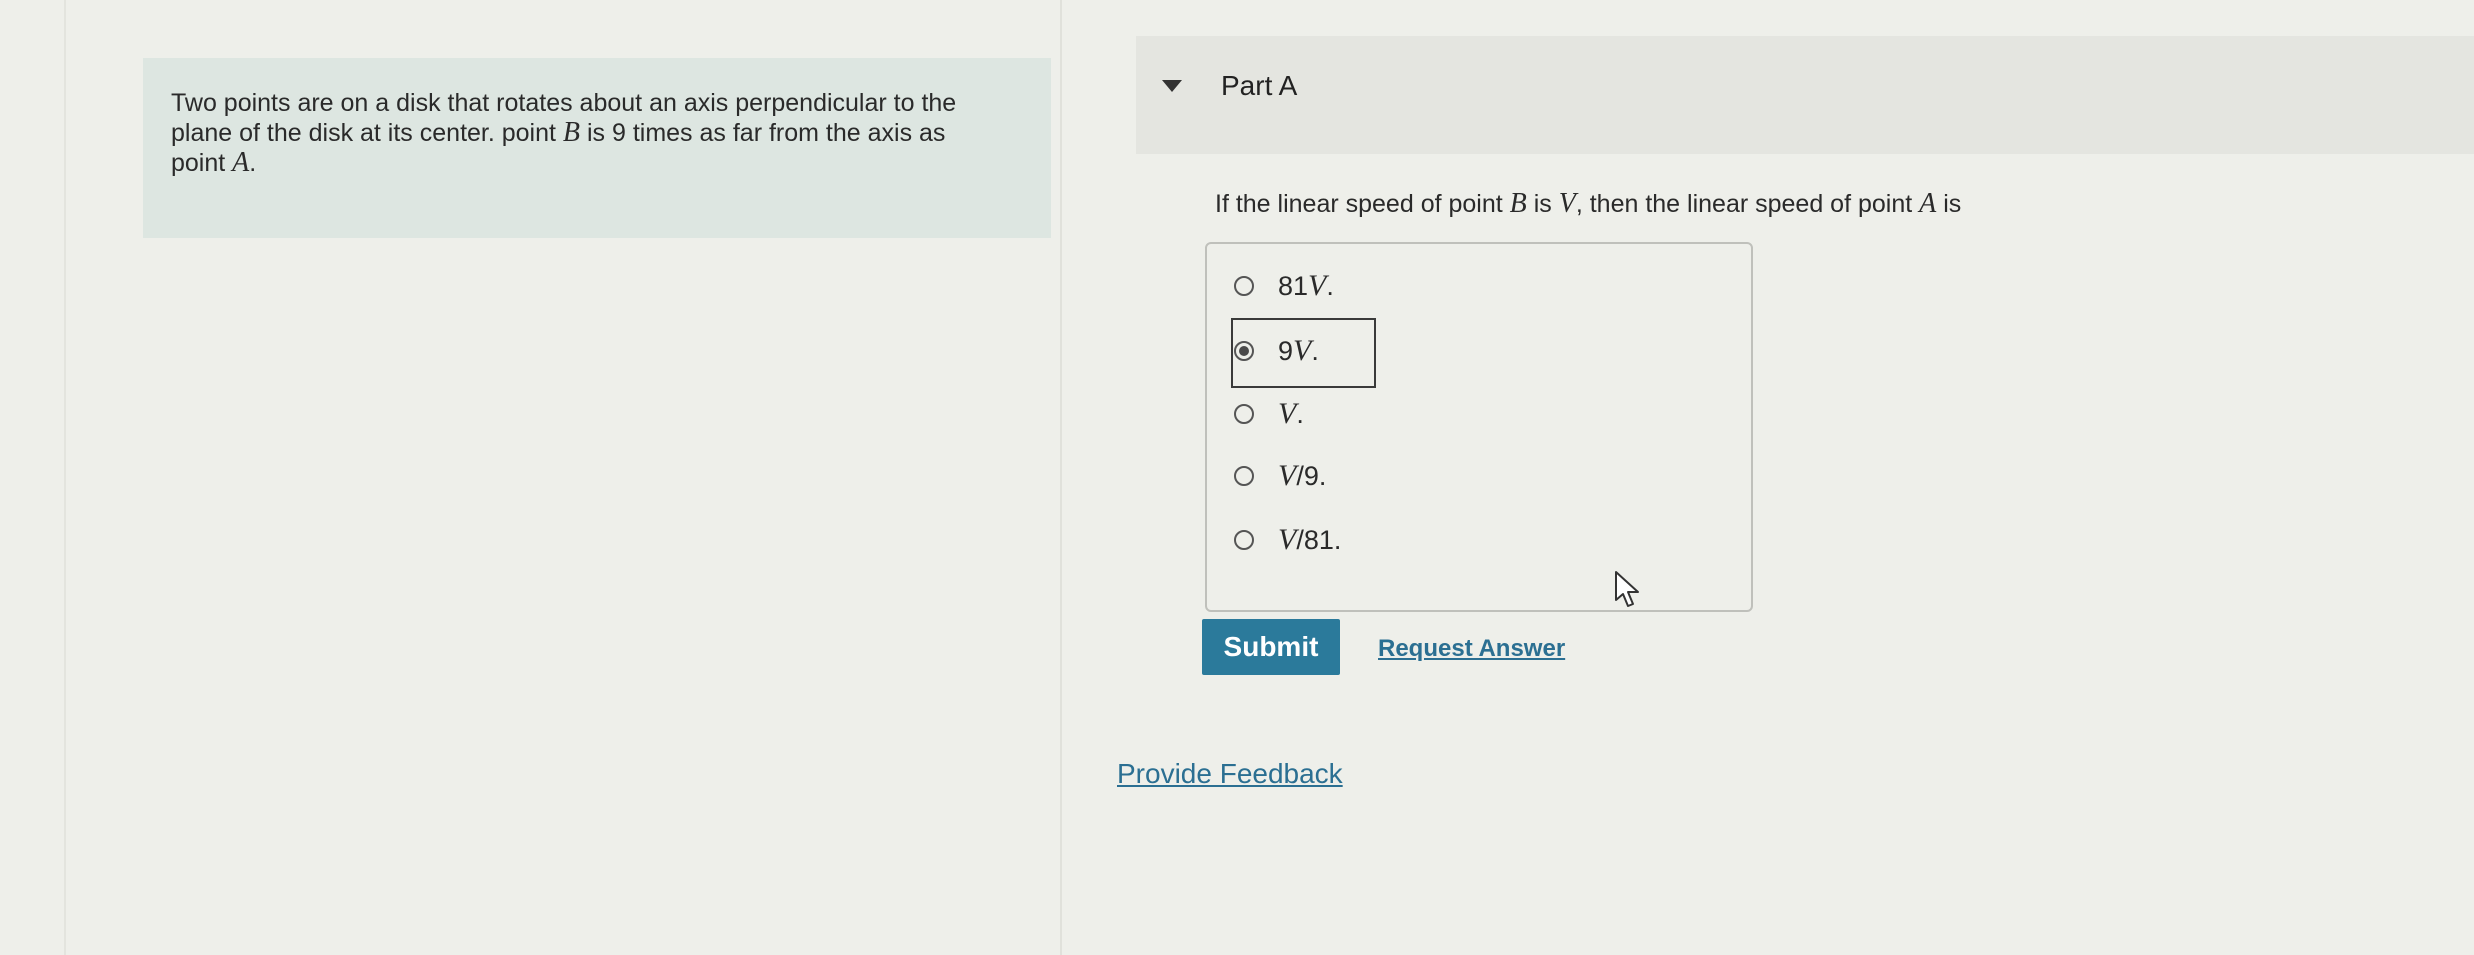  What do you see at coordinates (1518, 203) in the screenshot?
I see `question-var-b: B` at bounding box center [1518, 203].